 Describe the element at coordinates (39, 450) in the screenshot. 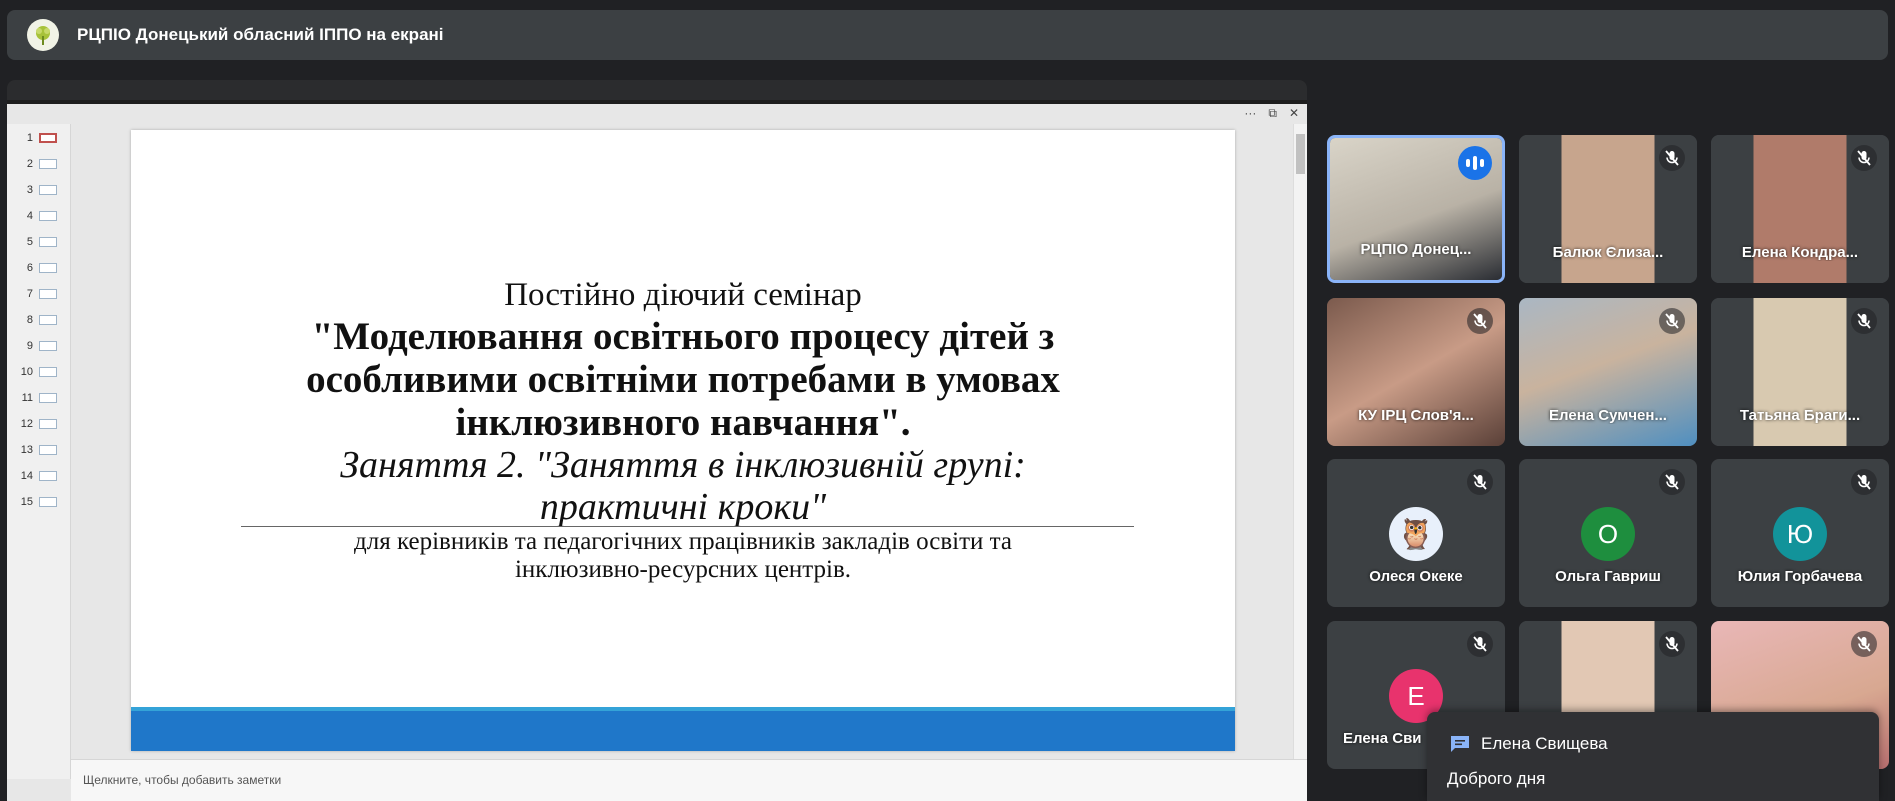

I see `slide-thumb: 13` at that location.